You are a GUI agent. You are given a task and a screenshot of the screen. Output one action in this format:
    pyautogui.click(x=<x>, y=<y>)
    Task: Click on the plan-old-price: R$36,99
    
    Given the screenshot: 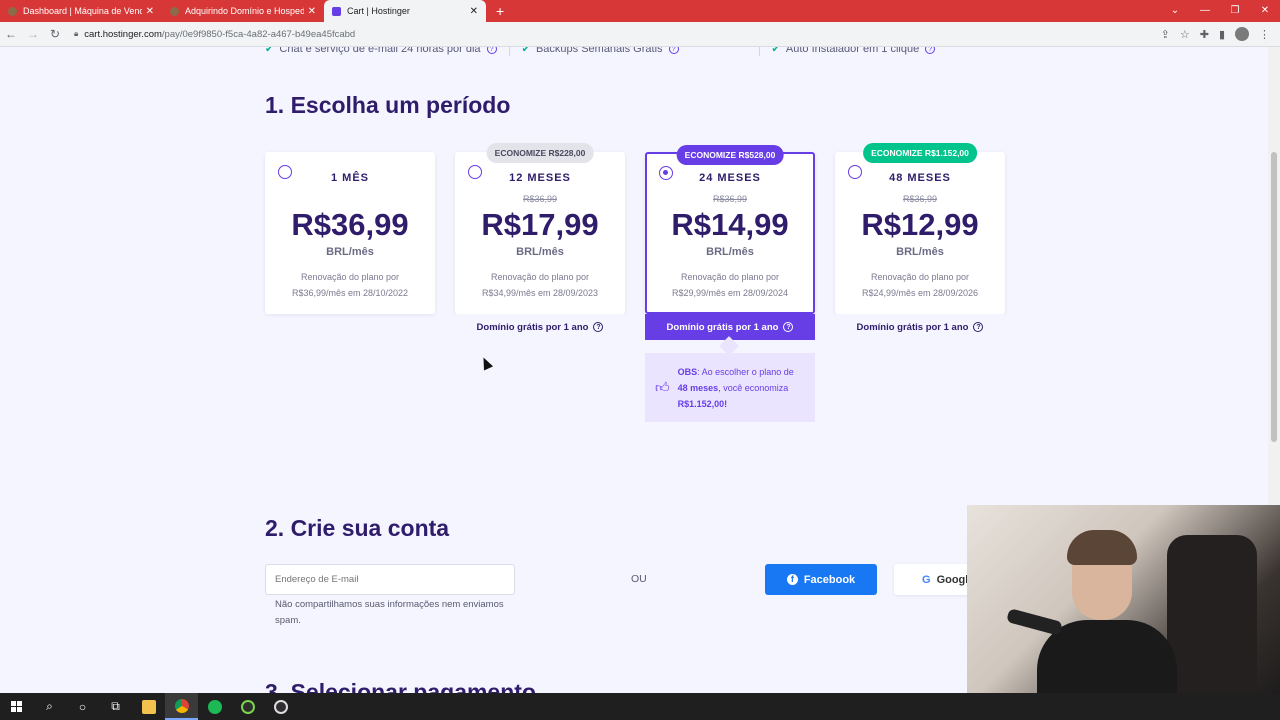 What is the action you would take?
    pyautogui.click(x=730, y=199)
    